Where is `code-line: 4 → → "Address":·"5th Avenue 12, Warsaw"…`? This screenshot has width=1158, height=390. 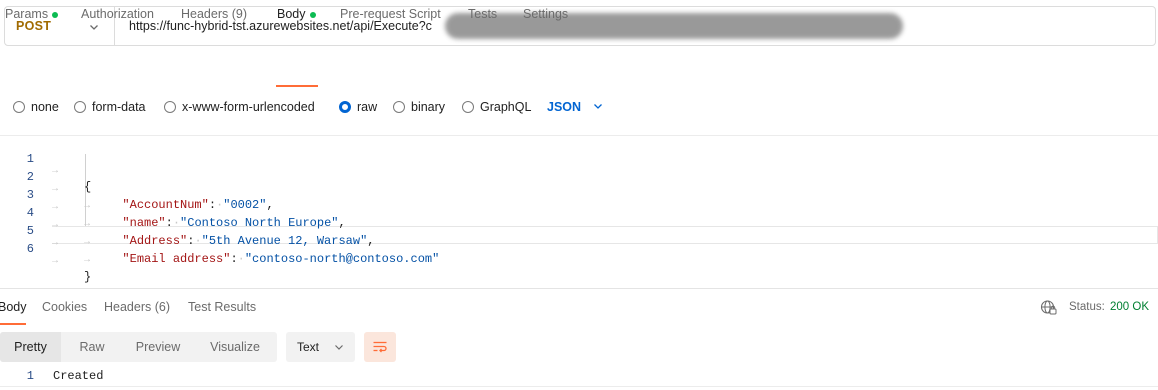
code-line: 4 → → "Address":·"5th Avenue 12, Warsaw"… is located at coordinates (579, 220).